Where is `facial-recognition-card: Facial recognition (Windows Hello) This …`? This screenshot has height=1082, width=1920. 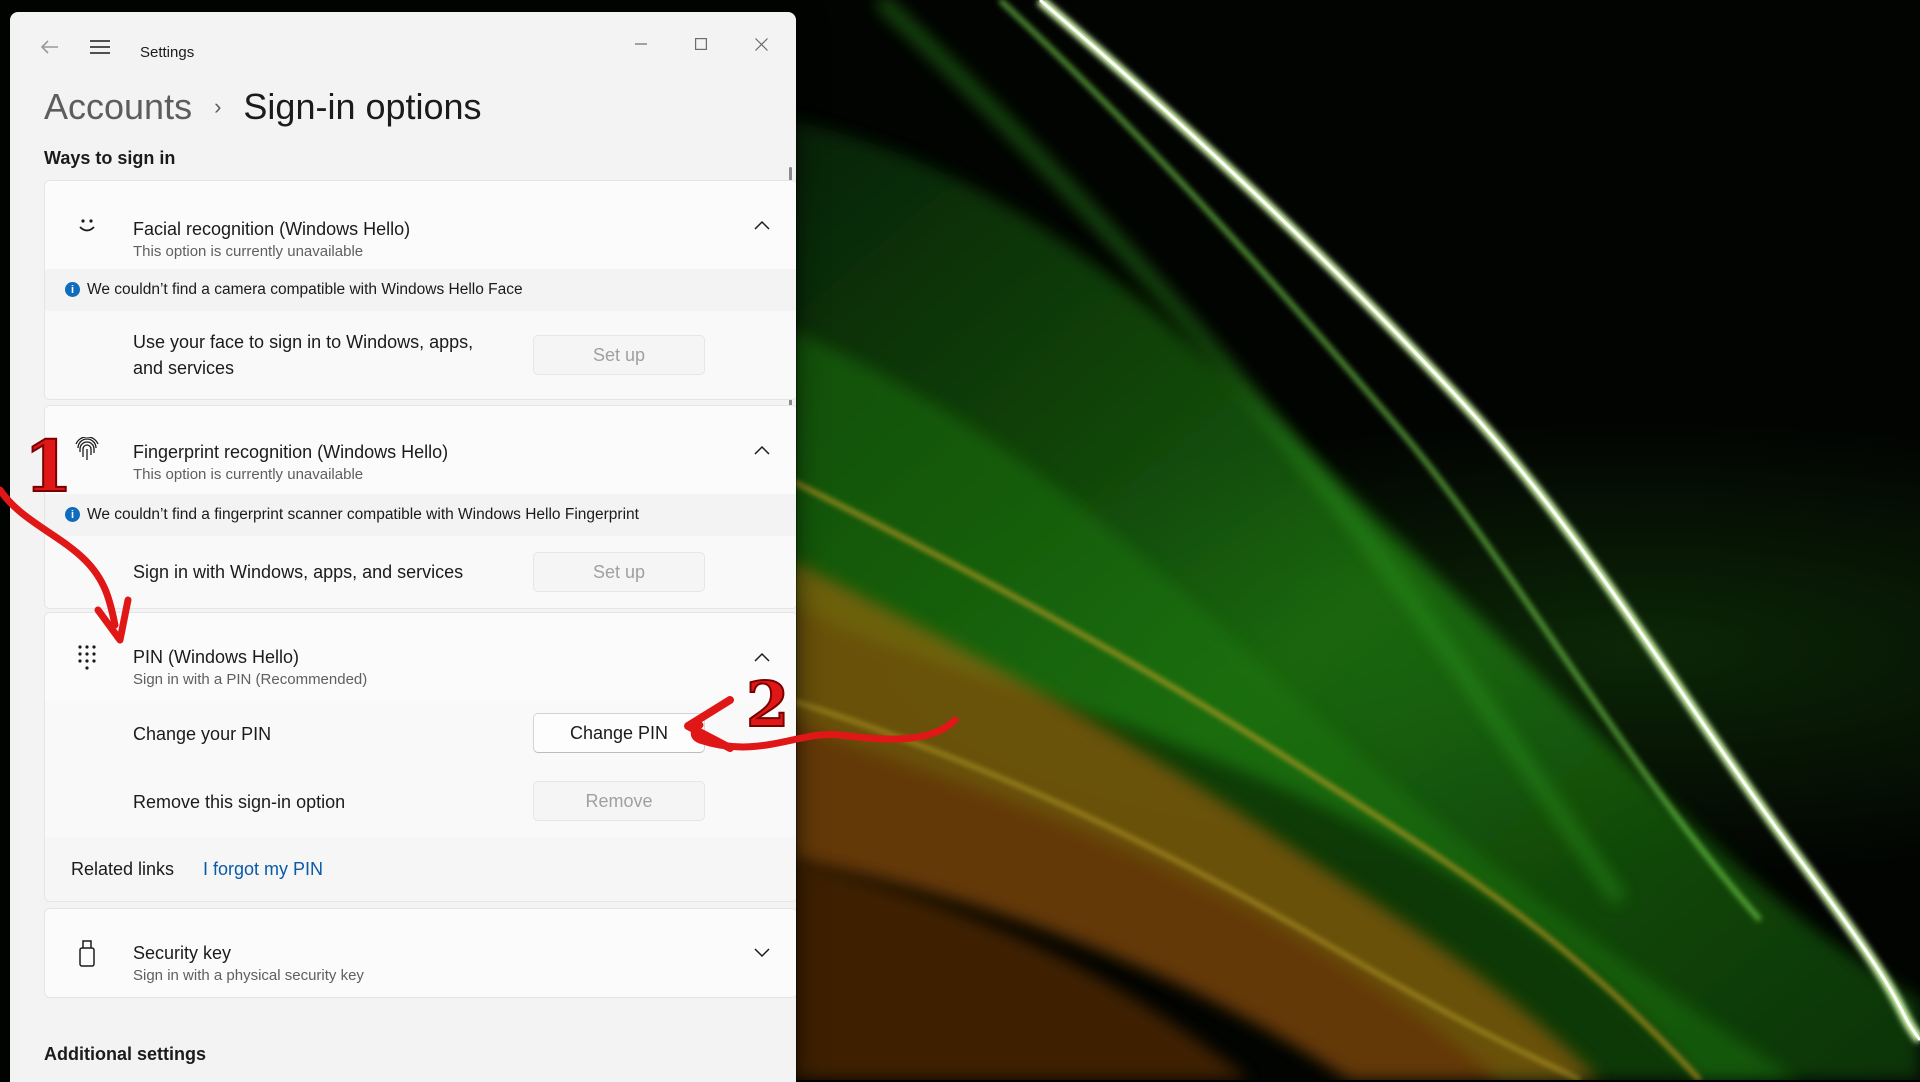
facial-recognition-card: Facial recognition (Windows Hello) This … is located at coordinates (420, 290).